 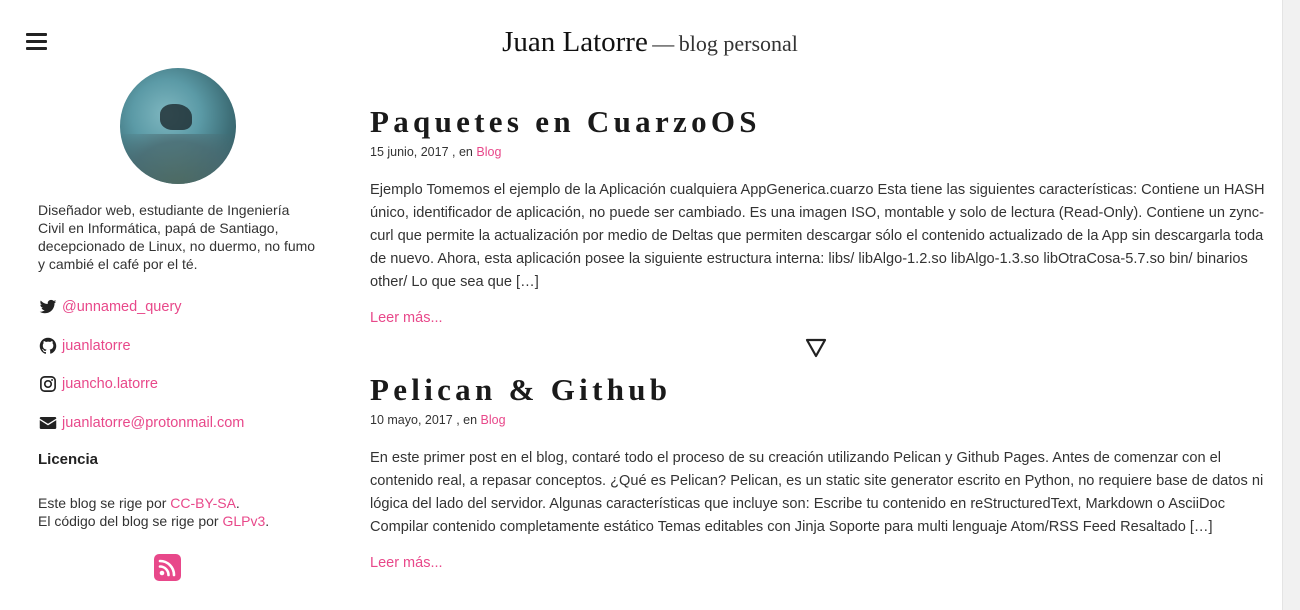 I want to click on post-title: Paquetes en CuarzoOS, so click(x=817, y=122).